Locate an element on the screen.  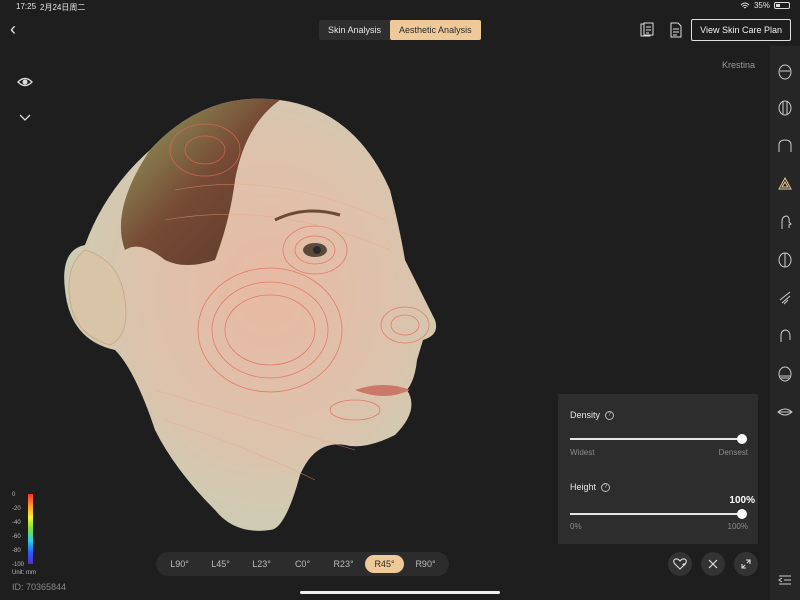
wifi-icon is located at coordinates (745, 5).